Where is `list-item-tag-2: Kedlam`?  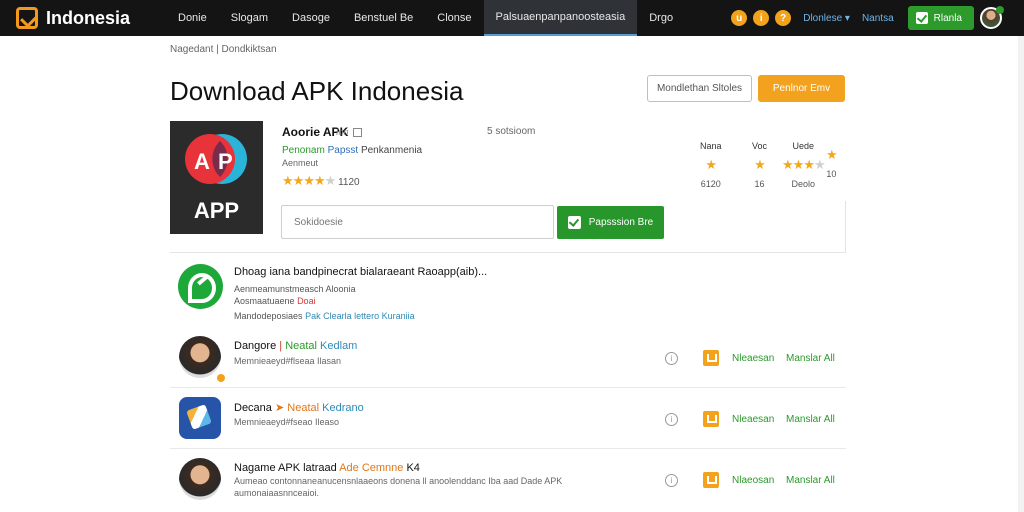 list-item-tag-2: Kedlam is located at coordinates (339, 346).